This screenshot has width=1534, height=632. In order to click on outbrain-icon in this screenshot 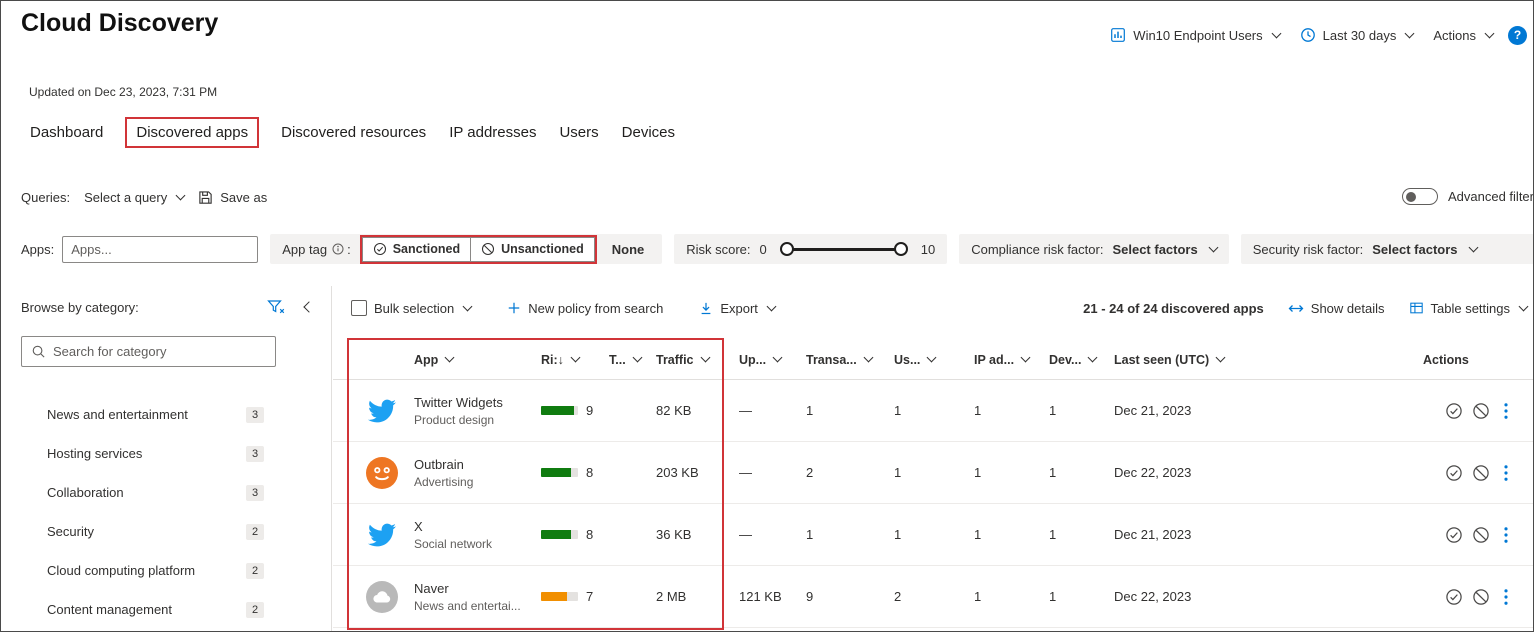, I will do `click(382, 472)`.